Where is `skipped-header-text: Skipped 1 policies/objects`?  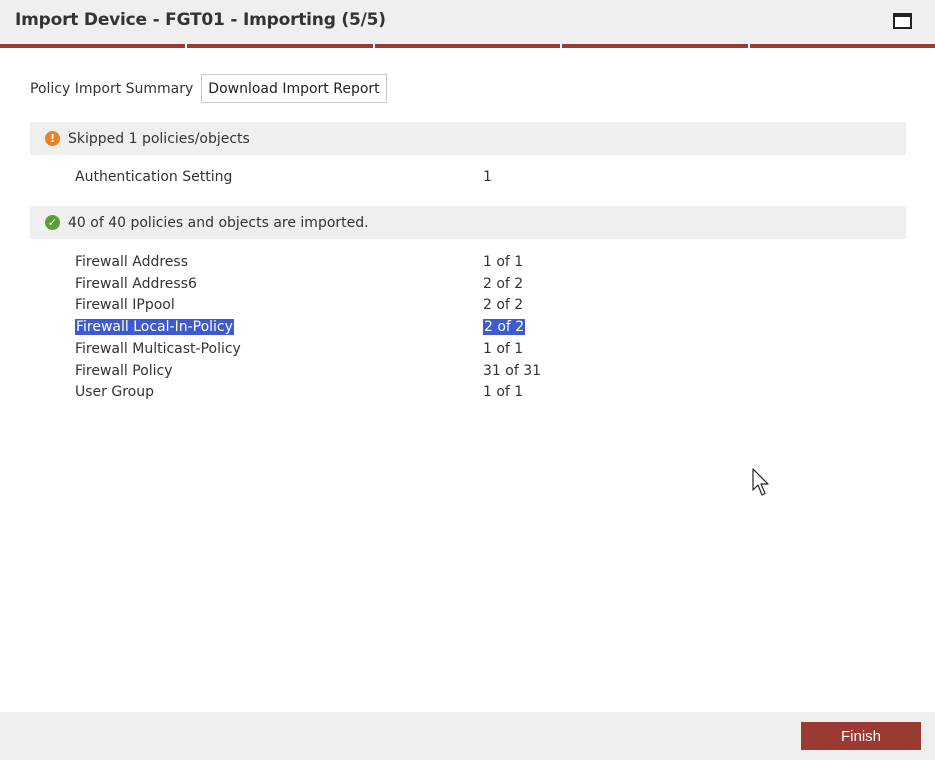 skipped-header-text: Skipped 1 policies/objects is located at coordinates (159, 138).